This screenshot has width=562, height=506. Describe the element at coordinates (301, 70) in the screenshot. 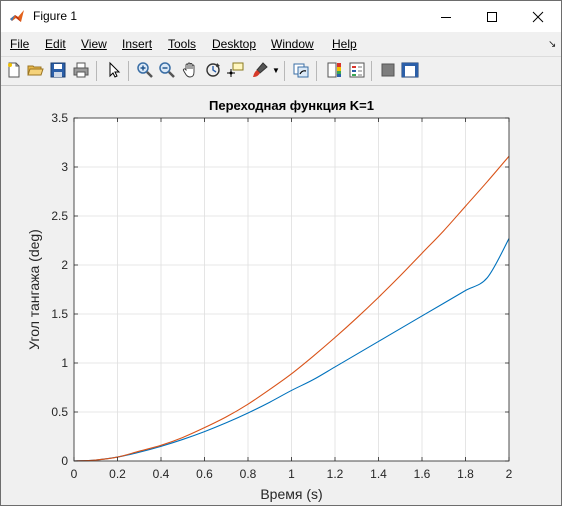

I see `link-plot-icon` at that location.